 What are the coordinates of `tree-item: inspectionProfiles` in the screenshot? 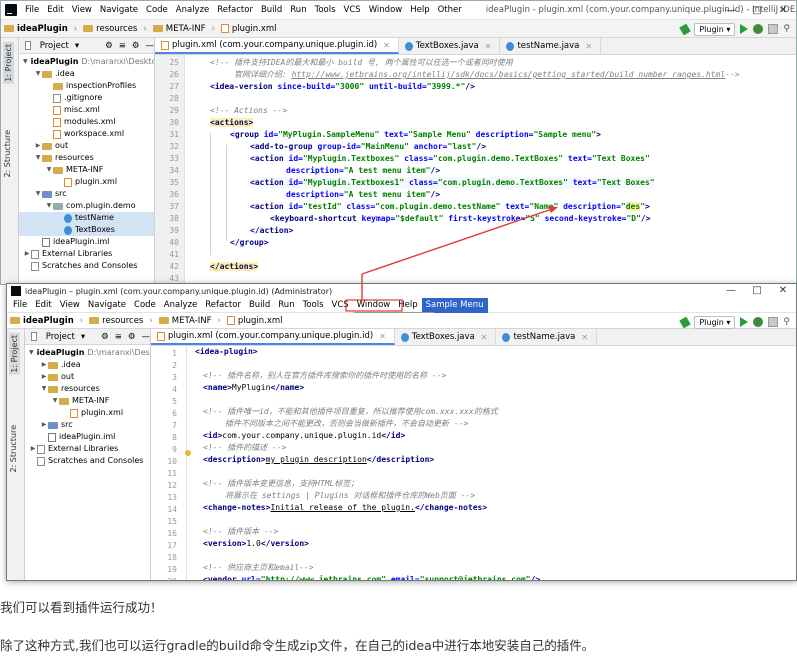 It's located at (86, 86).